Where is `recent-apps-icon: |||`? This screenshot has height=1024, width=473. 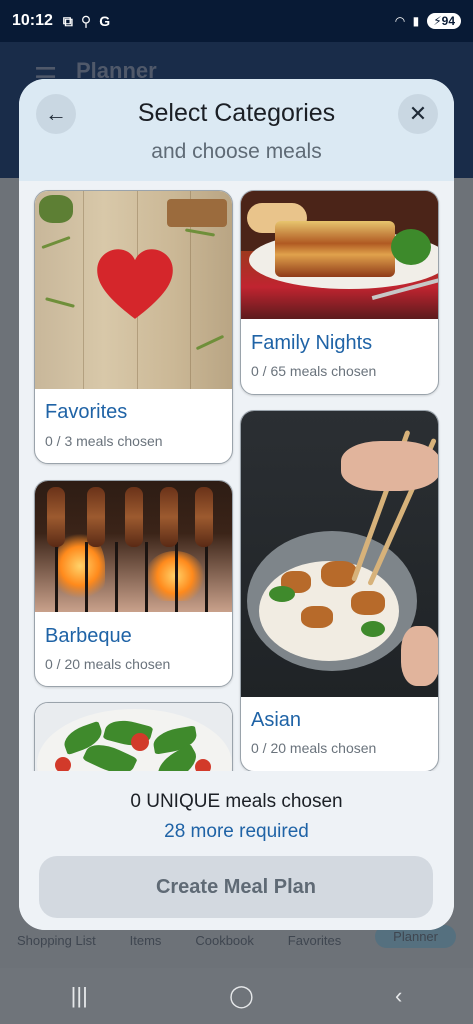
recent-apps-icon: ||| is located at coordinates (79, 996).